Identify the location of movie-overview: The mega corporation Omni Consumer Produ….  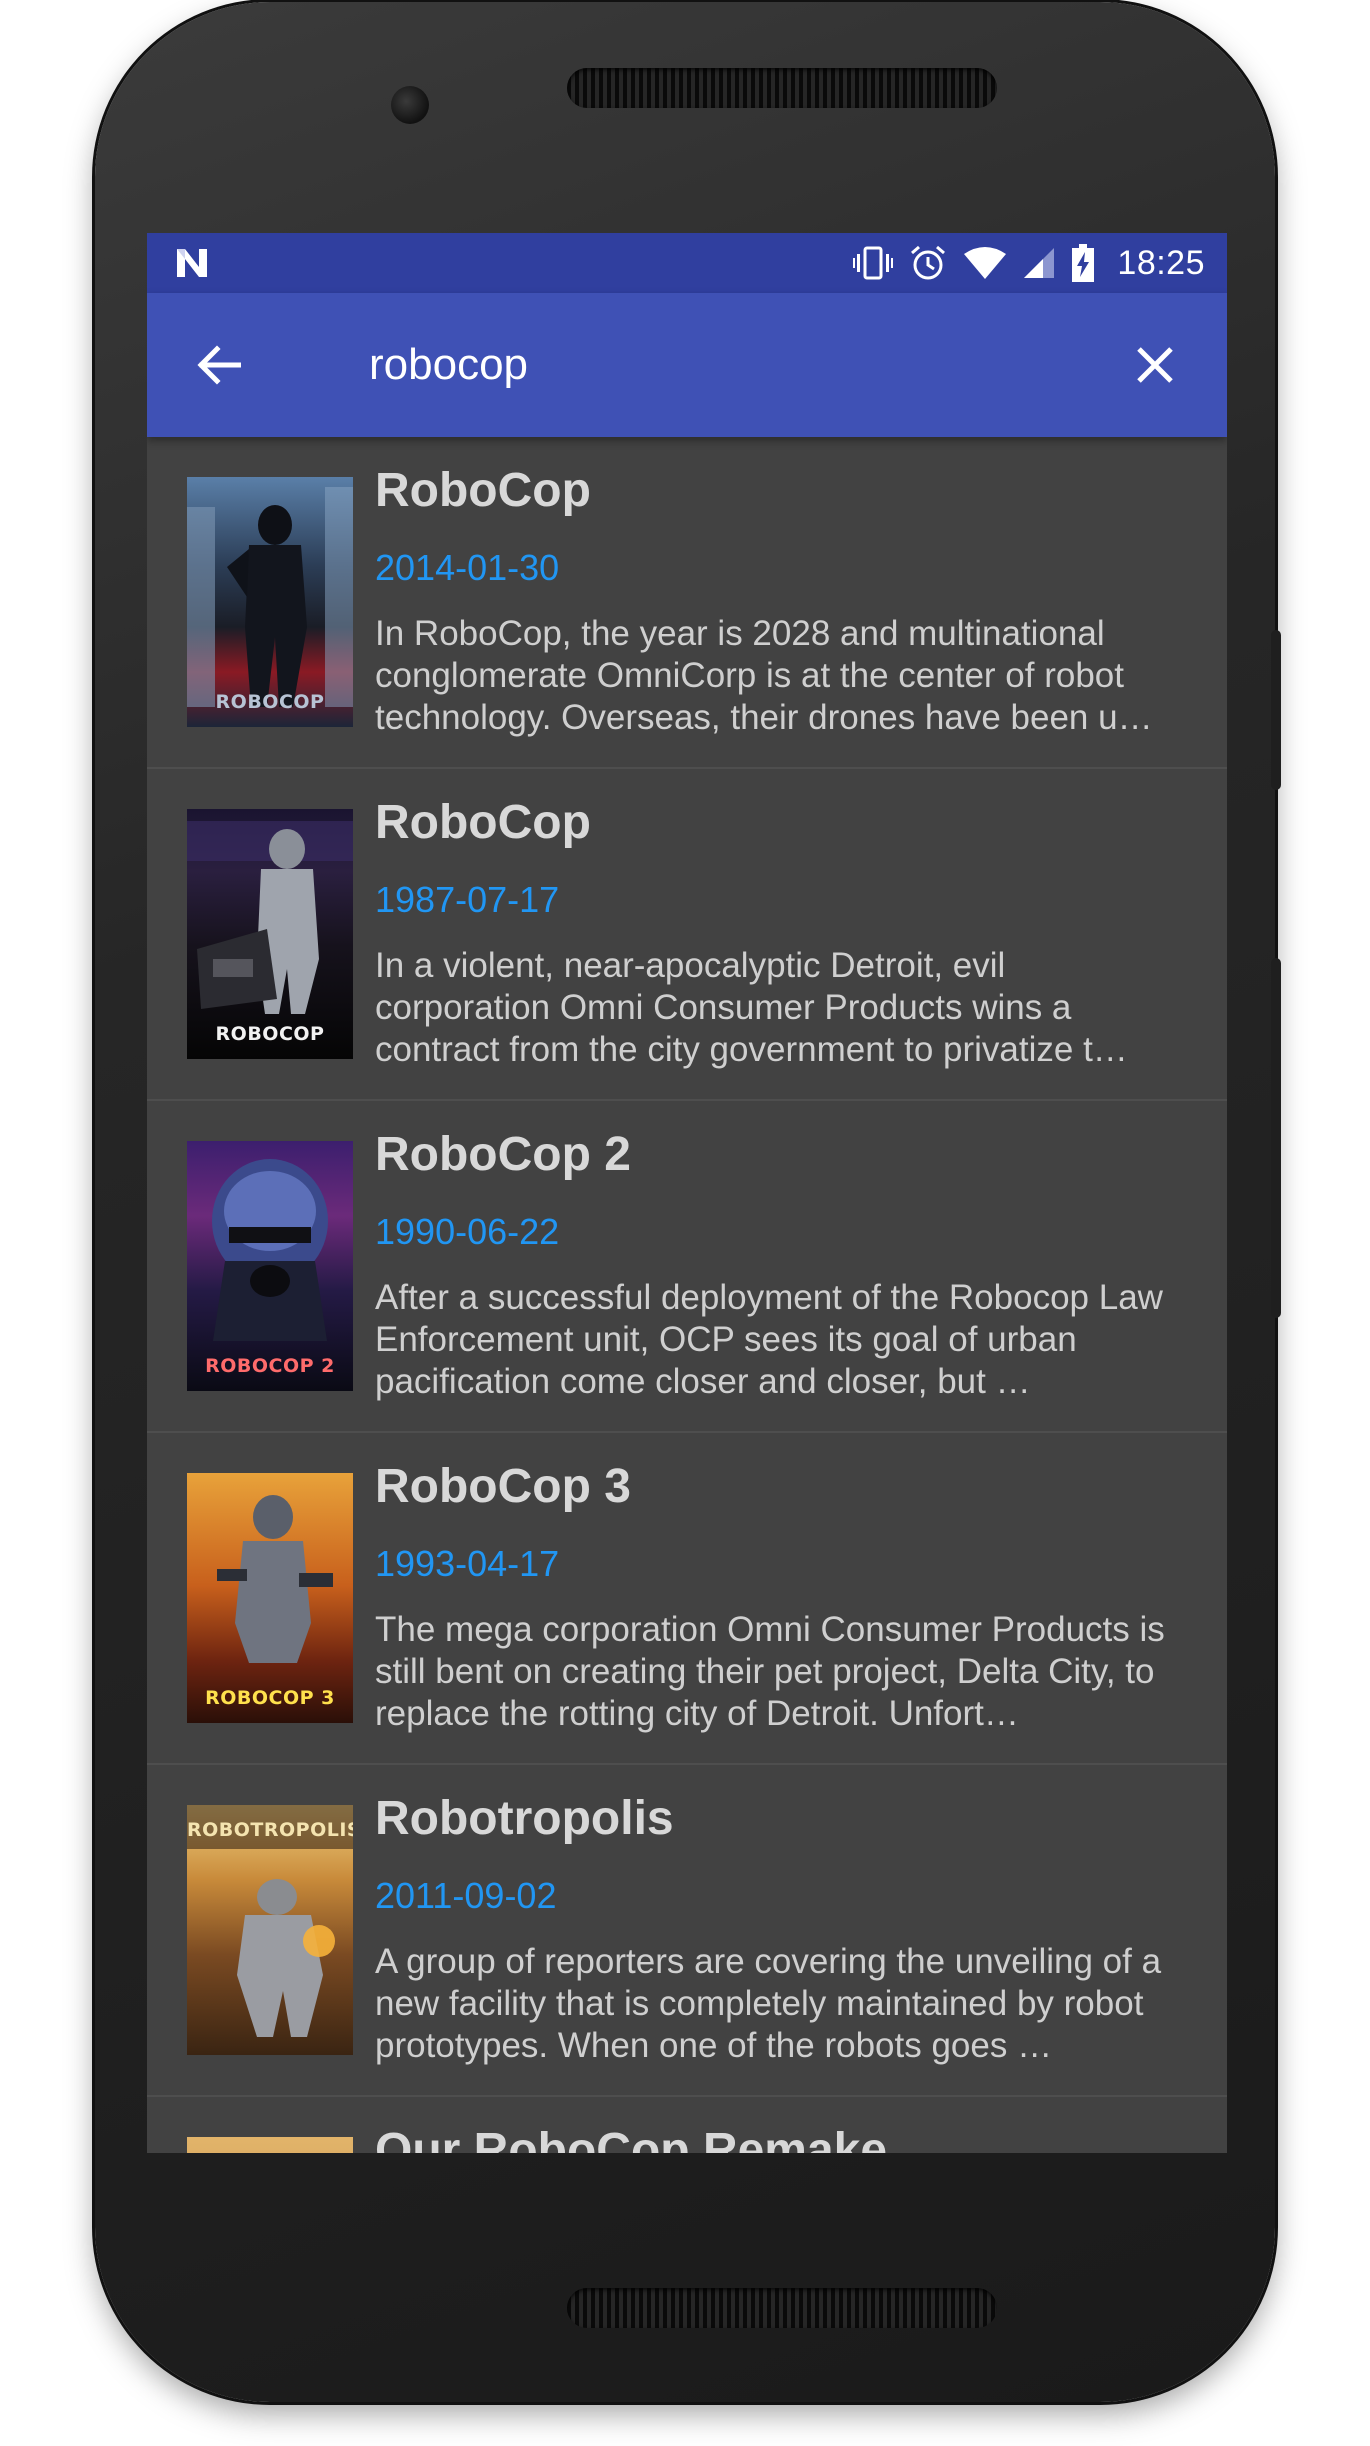
(770, 1671).